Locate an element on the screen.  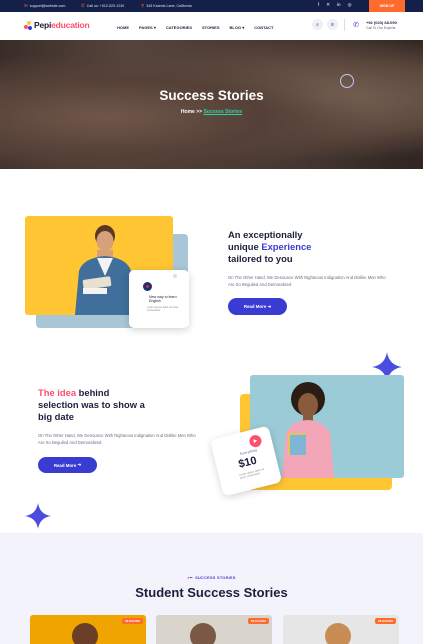
twitter-icon: ✕ is located at coordinates (328, 5).